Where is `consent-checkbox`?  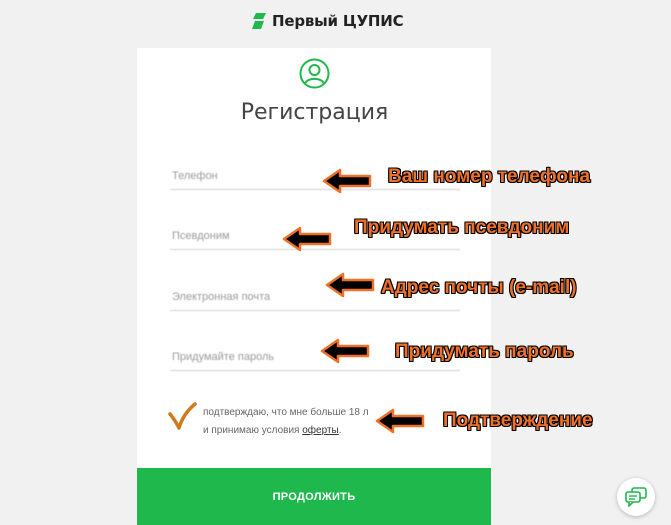
consent-checkbox is located at coordinates (183, 416).